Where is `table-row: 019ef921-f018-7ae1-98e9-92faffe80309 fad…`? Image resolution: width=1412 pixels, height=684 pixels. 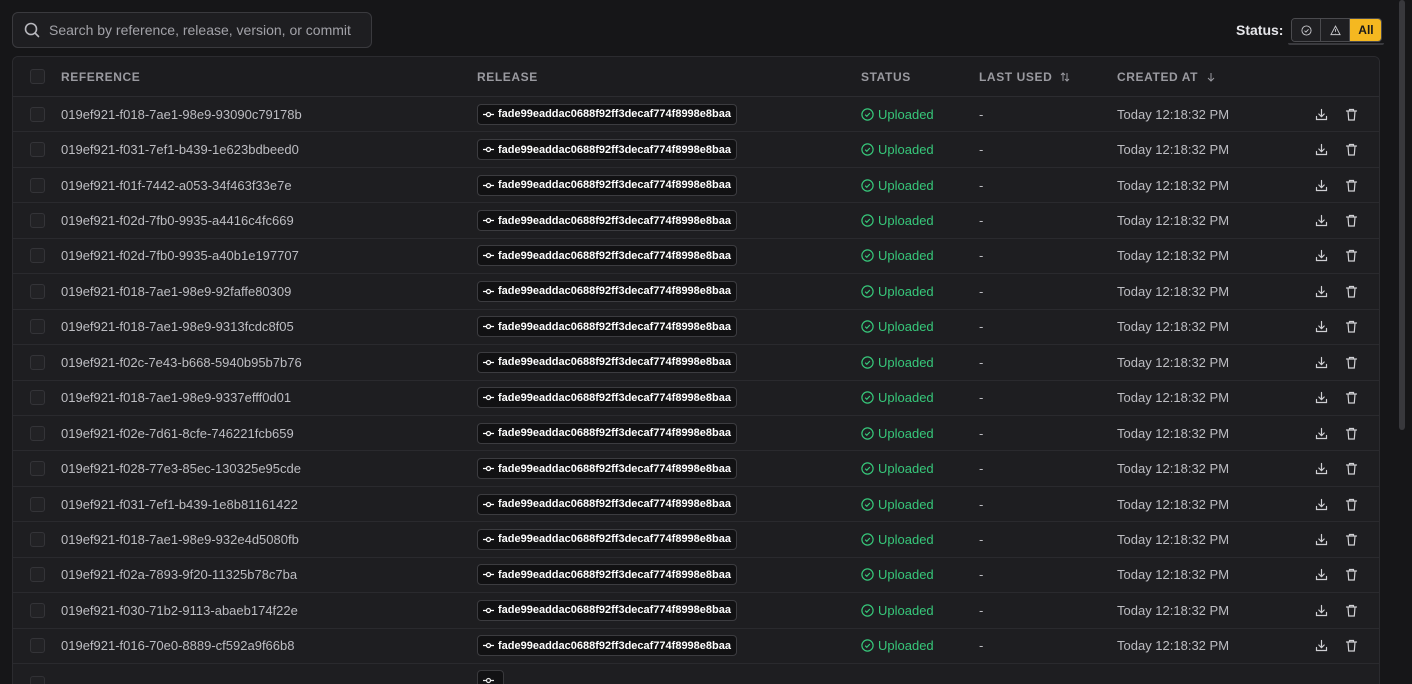 table-row: 019ef921-f018-7ae1-98e9-92faffe80309 fad… is located at coordinates (696, 292).